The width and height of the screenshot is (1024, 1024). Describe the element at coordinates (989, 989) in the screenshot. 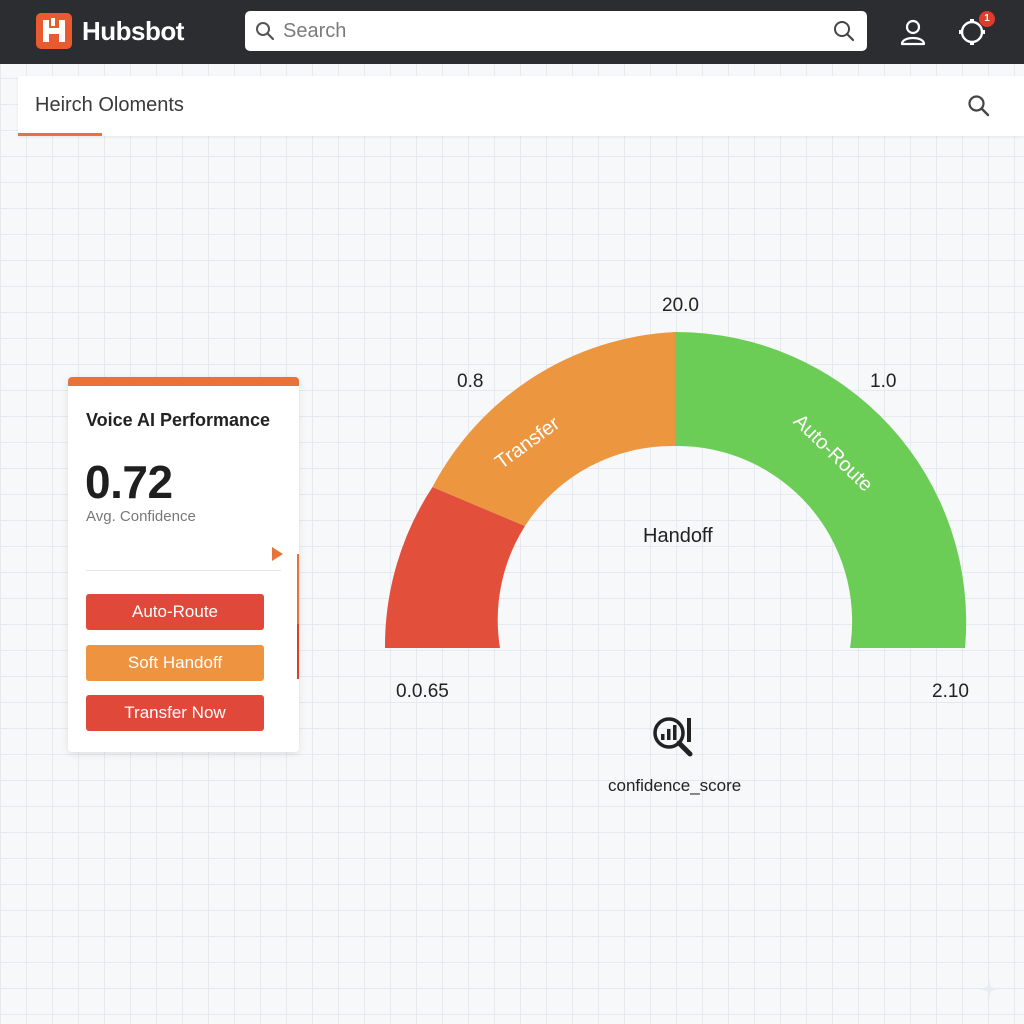

I see `sparkle-icon` at that location.